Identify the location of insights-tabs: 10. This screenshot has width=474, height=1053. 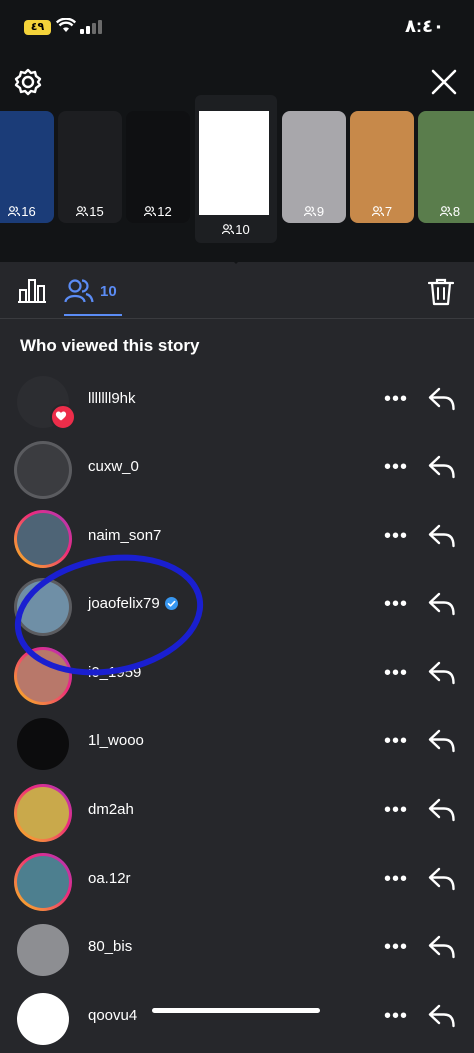
(237, 290).